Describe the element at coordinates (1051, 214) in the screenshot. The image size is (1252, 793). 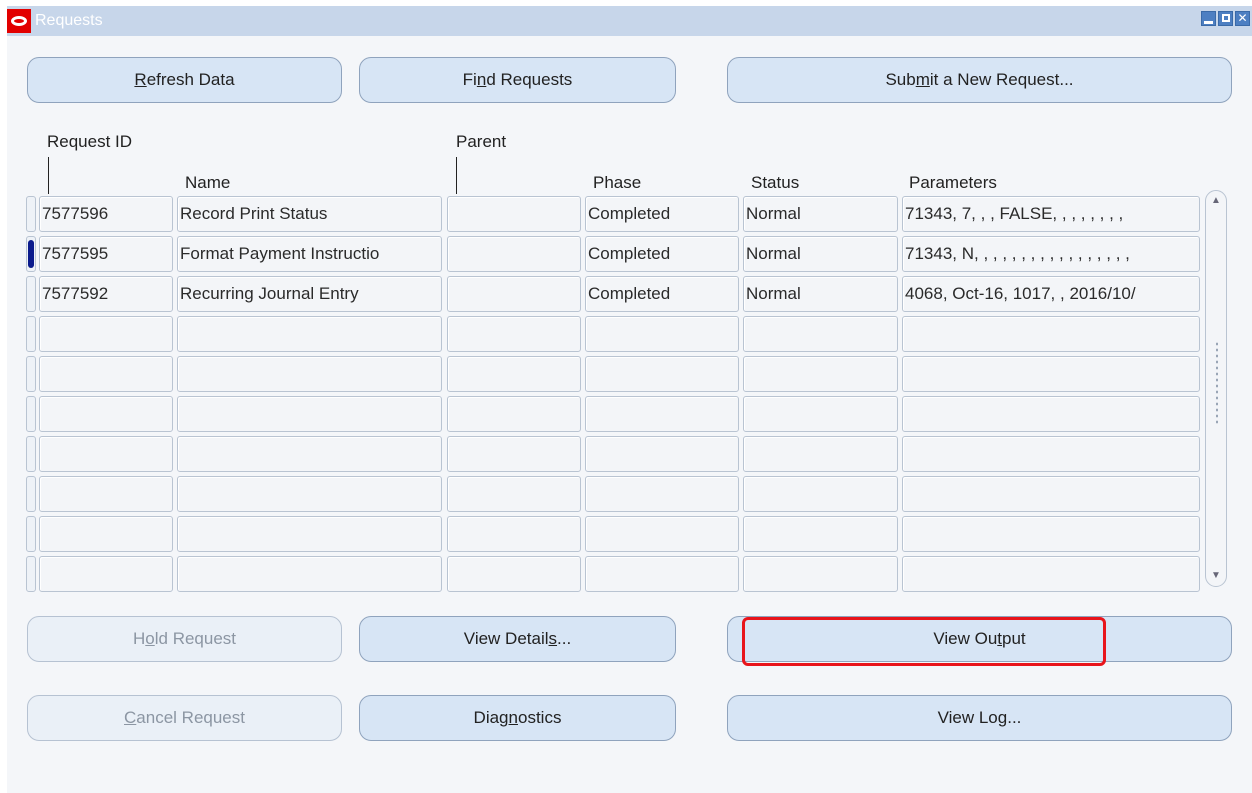
I see `cell-parameters: 71343, 7, , , FALSE, , , , , , , ,` at that location.